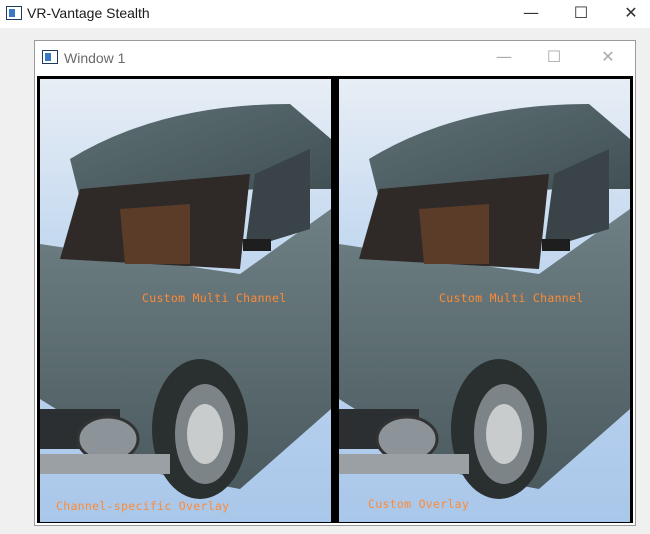 This screenshot has height=534, width=650. Describe the element at coordinates (95, 58) in the screenshot. I see `child-window-title: Window 1` at that location.